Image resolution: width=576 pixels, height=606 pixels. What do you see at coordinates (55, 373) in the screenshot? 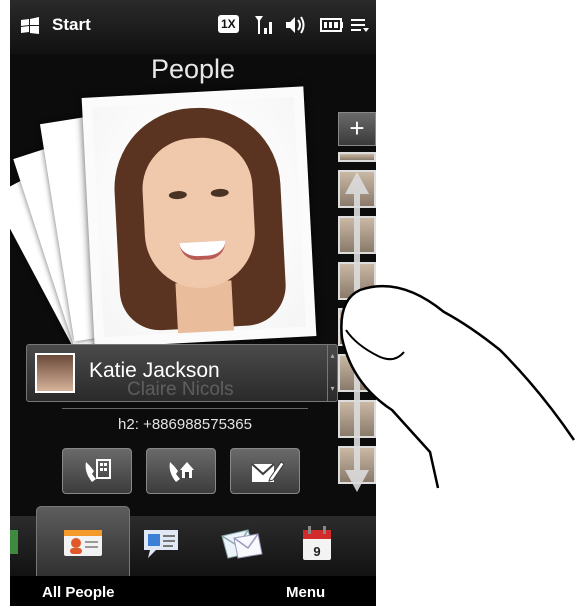
I see `avatar` at bounding box center [55, 373].